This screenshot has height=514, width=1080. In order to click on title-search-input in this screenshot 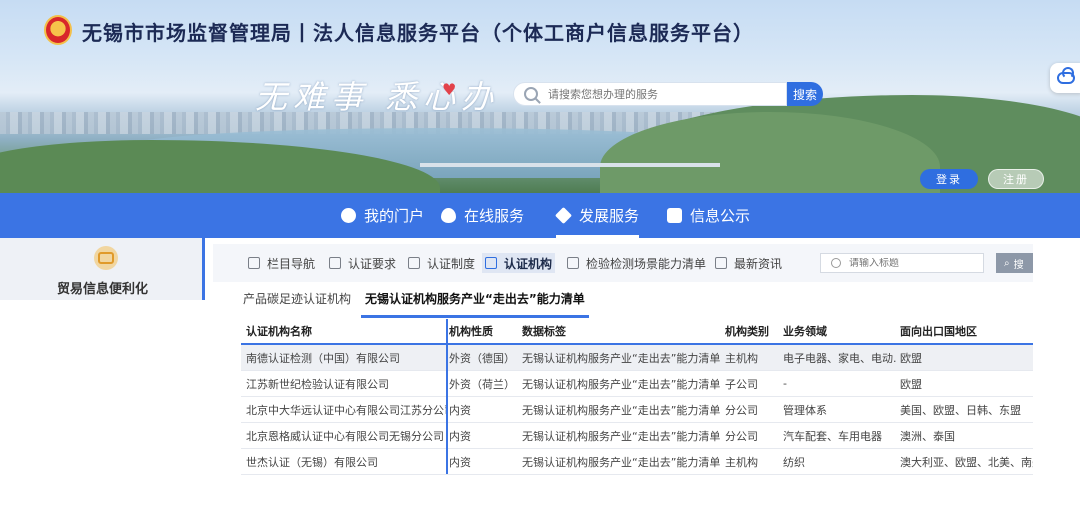, I will do `click(914, 263)`.